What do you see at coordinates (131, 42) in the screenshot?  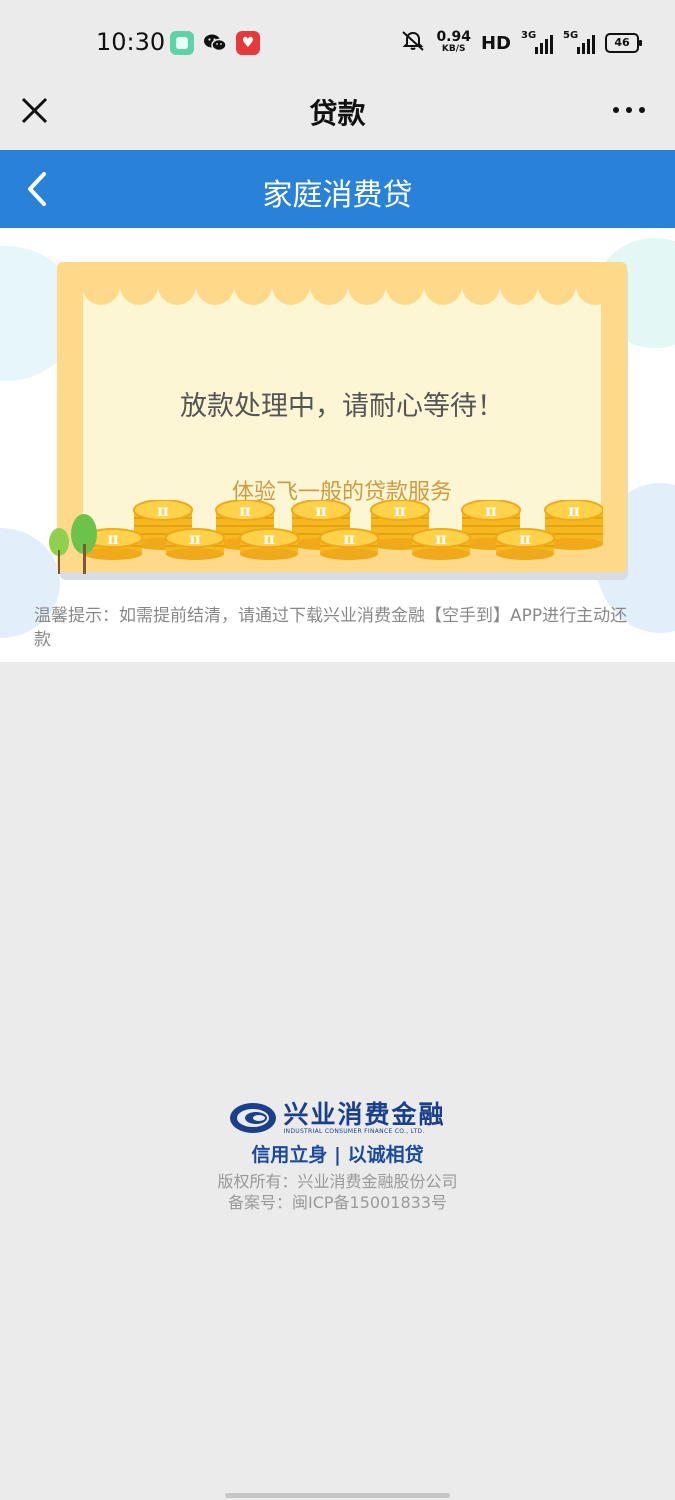 I see `status-time: 10:30` at bounding box center [131, 42].